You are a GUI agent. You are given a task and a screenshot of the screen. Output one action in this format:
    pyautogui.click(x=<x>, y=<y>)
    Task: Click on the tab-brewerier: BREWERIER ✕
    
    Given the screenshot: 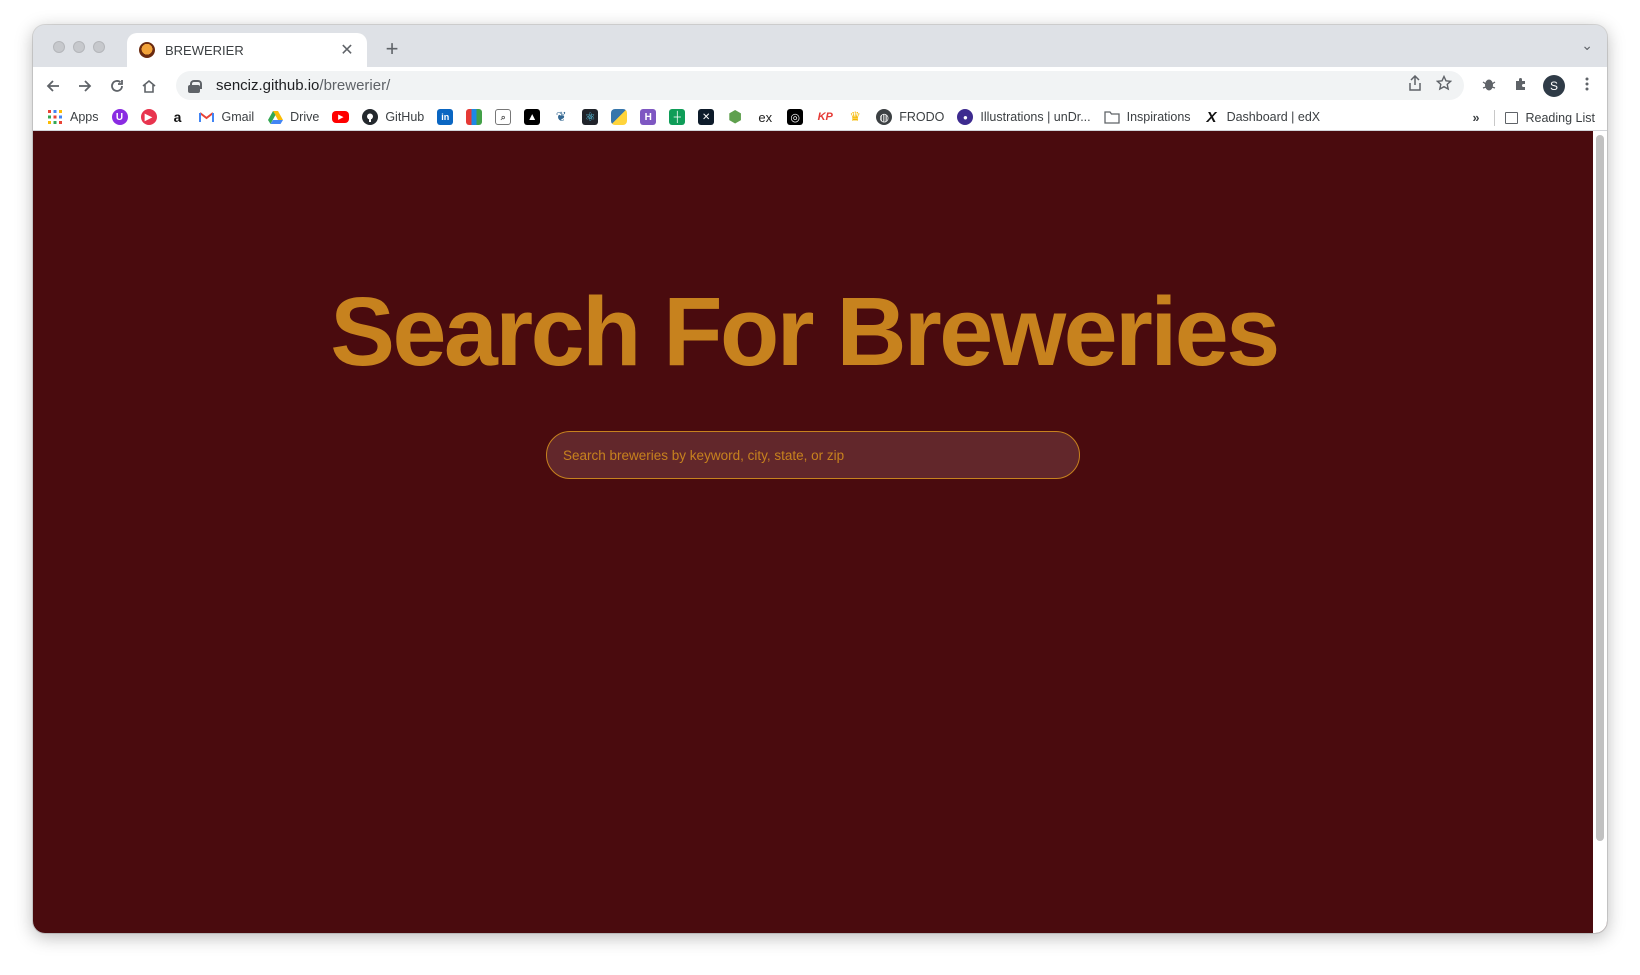 What is the action you would take?
    pyautogui.click(x=247, y=50)
    